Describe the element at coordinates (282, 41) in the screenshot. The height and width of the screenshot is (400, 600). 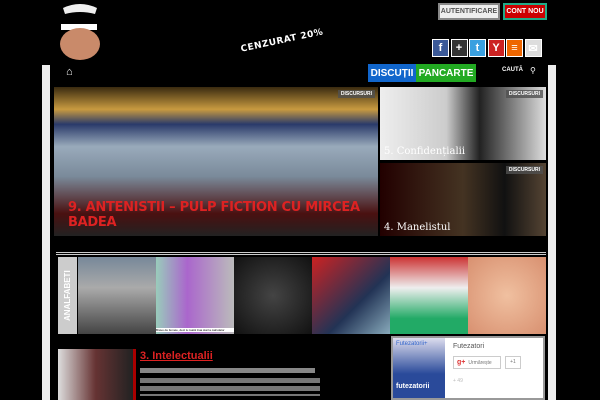
I see `slogan: CENZURAT 20%` at that location.